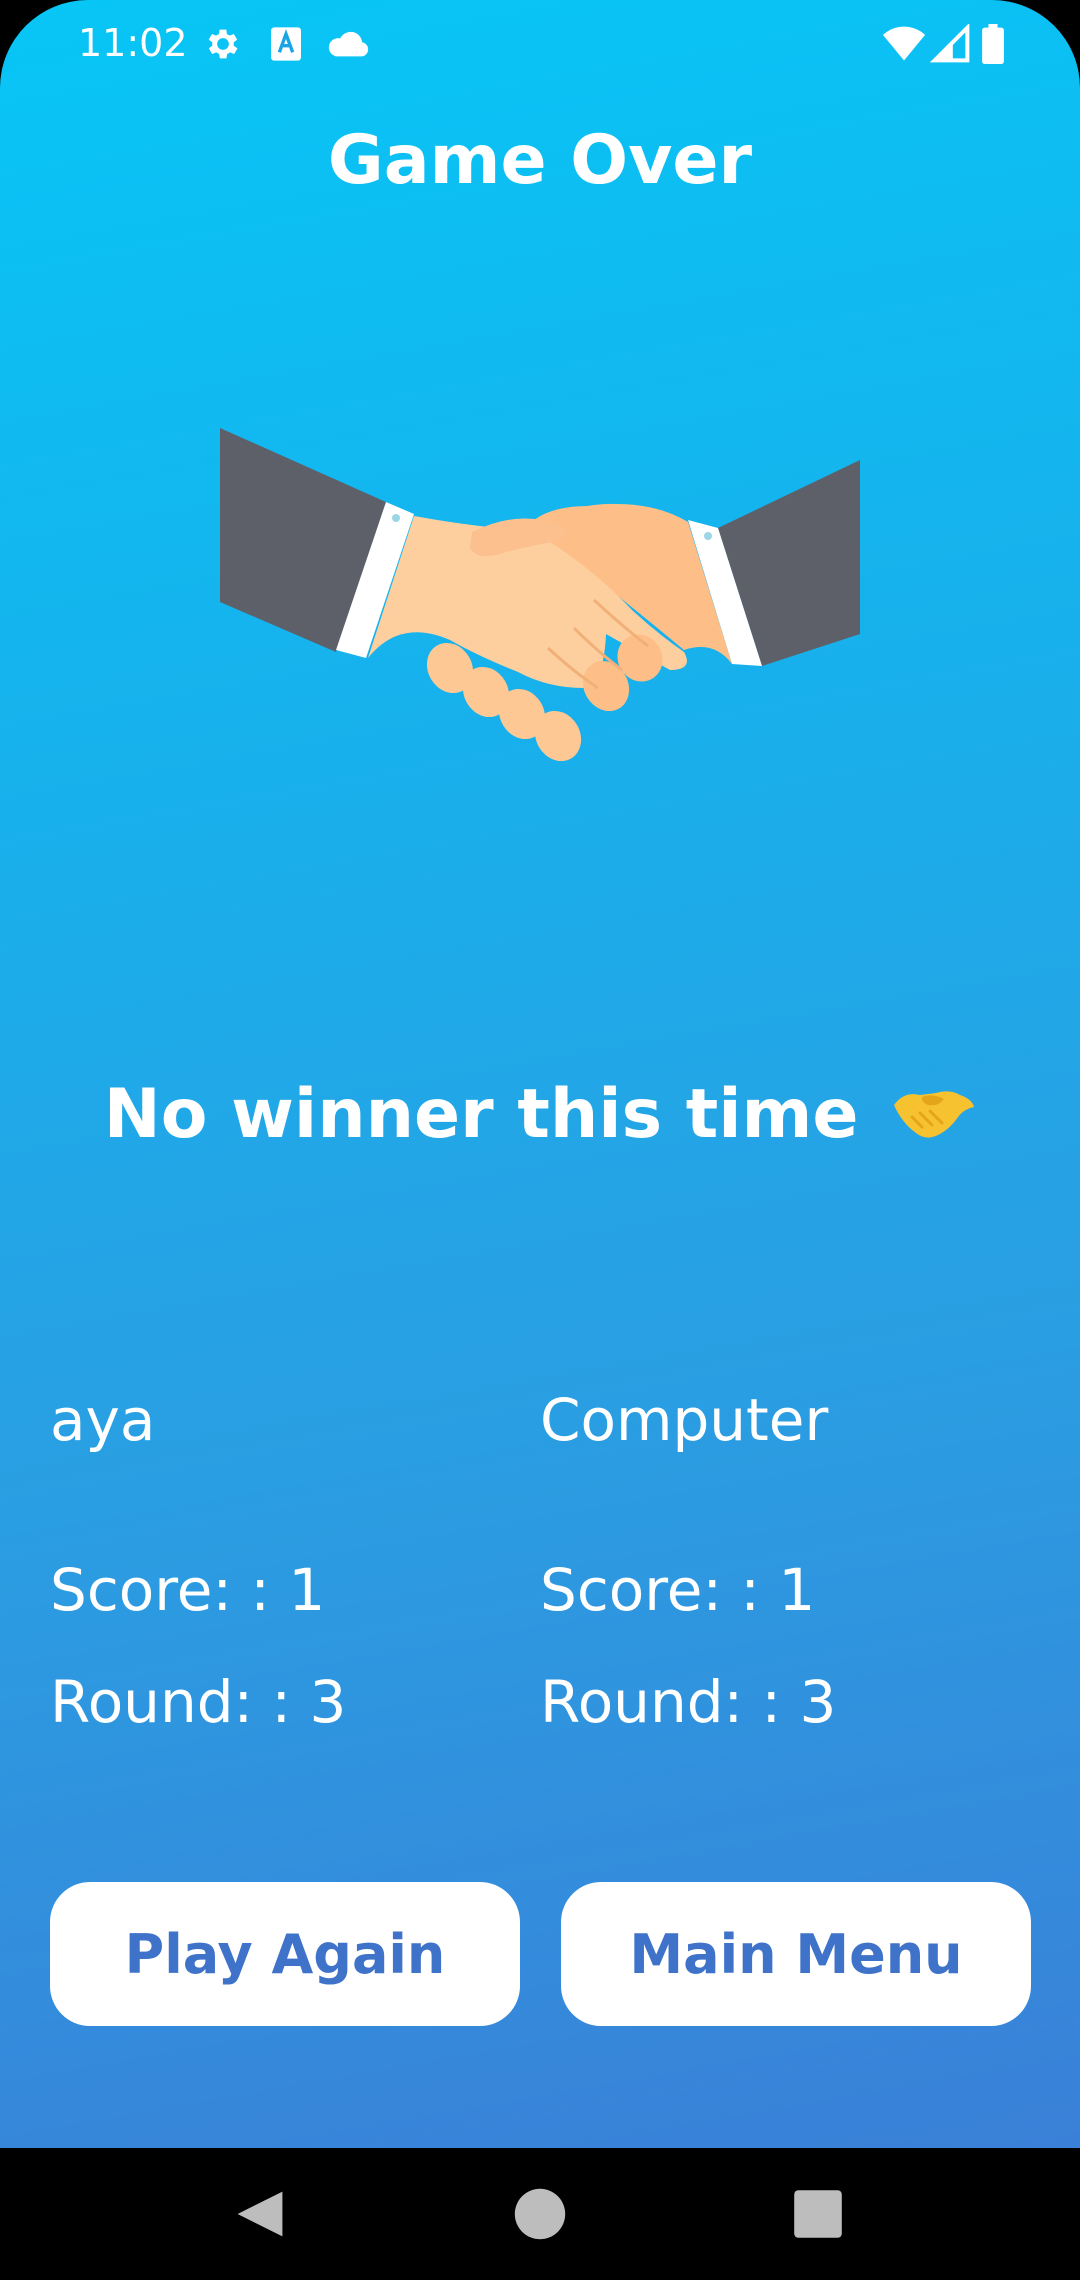 This screenshot has height=2280, width=1080. I want to click on cloud-icon, so click(348, 44).